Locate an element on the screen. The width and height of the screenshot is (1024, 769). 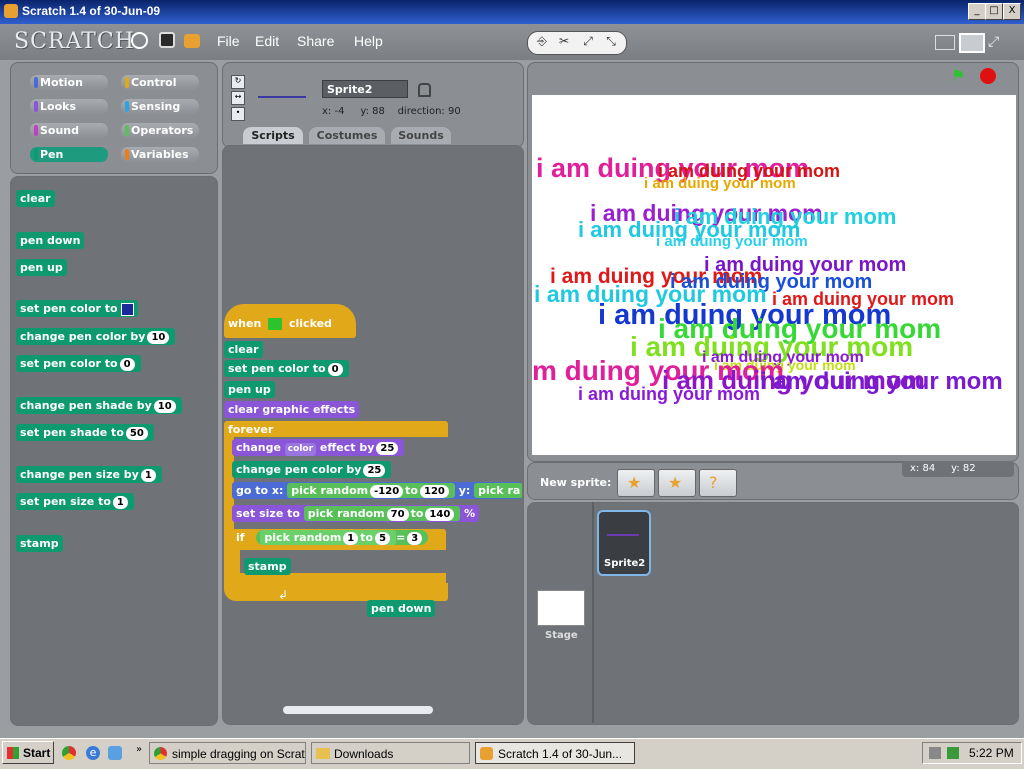
script-clear-effects-block: clear graphic effects is located at coordinates (292, 409).